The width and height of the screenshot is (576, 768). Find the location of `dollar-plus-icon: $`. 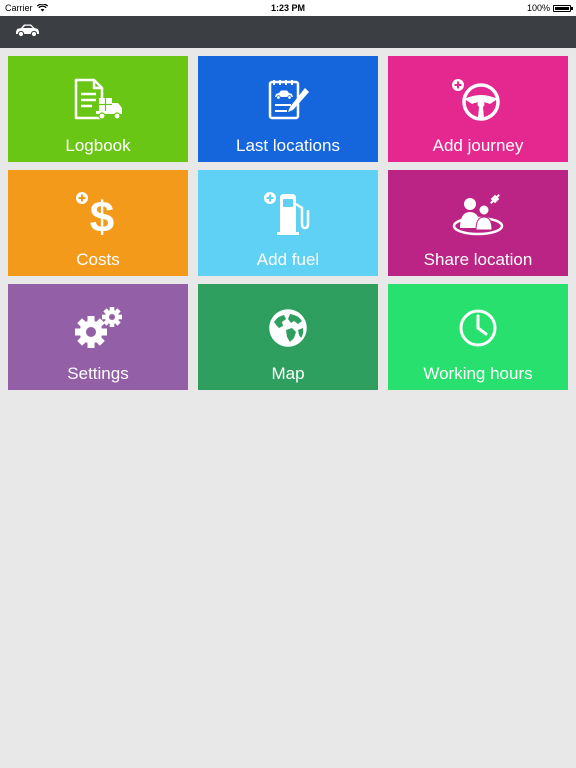

dollar-plus-icon: $ is located at coordinates (95, 215).